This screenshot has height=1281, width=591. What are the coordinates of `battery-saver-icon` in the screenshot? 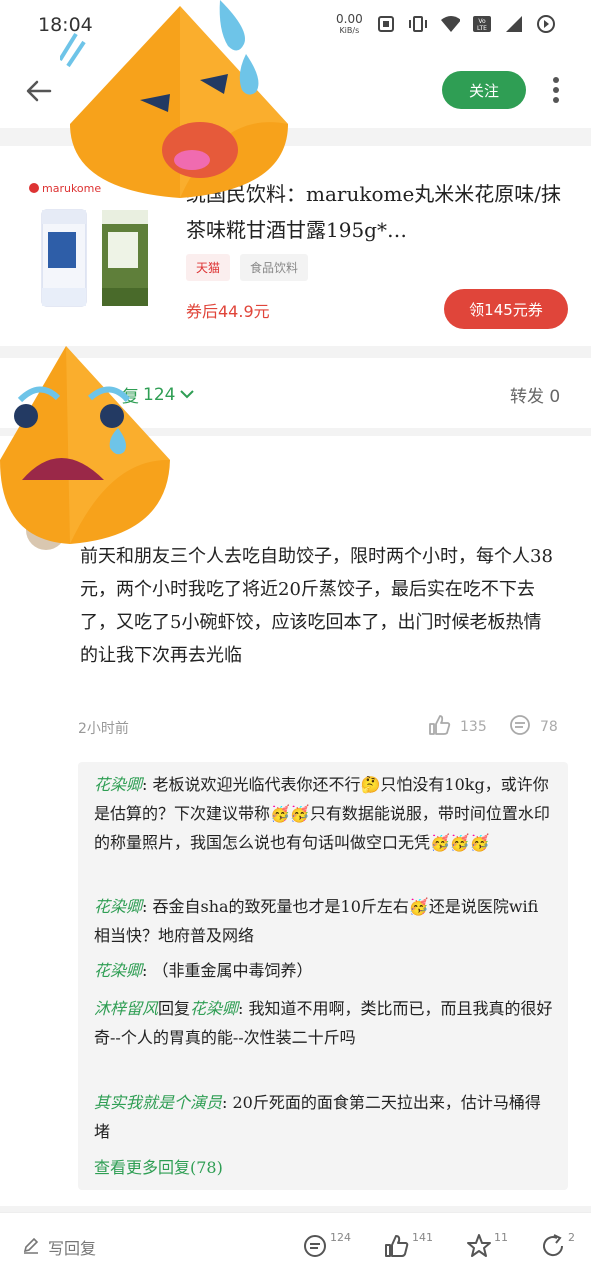 It's located at (546, 24).